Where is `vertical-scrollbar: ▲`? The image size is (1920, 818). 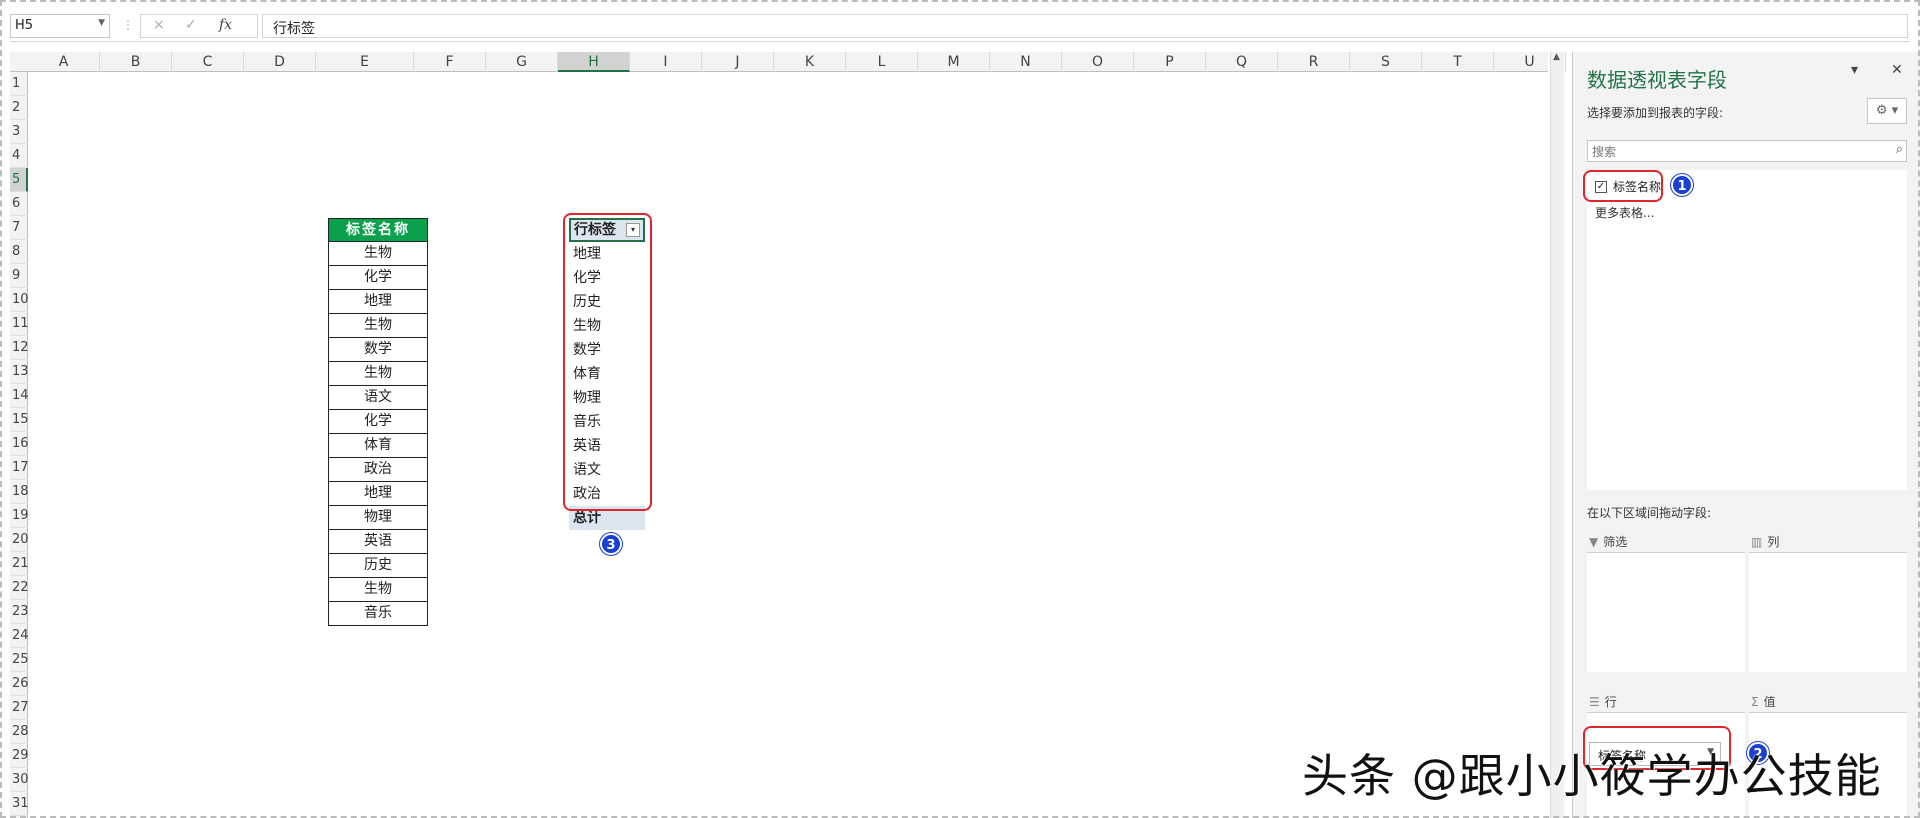
vertical-scrollbar: ▲ is located at coordinates (1557, 435).